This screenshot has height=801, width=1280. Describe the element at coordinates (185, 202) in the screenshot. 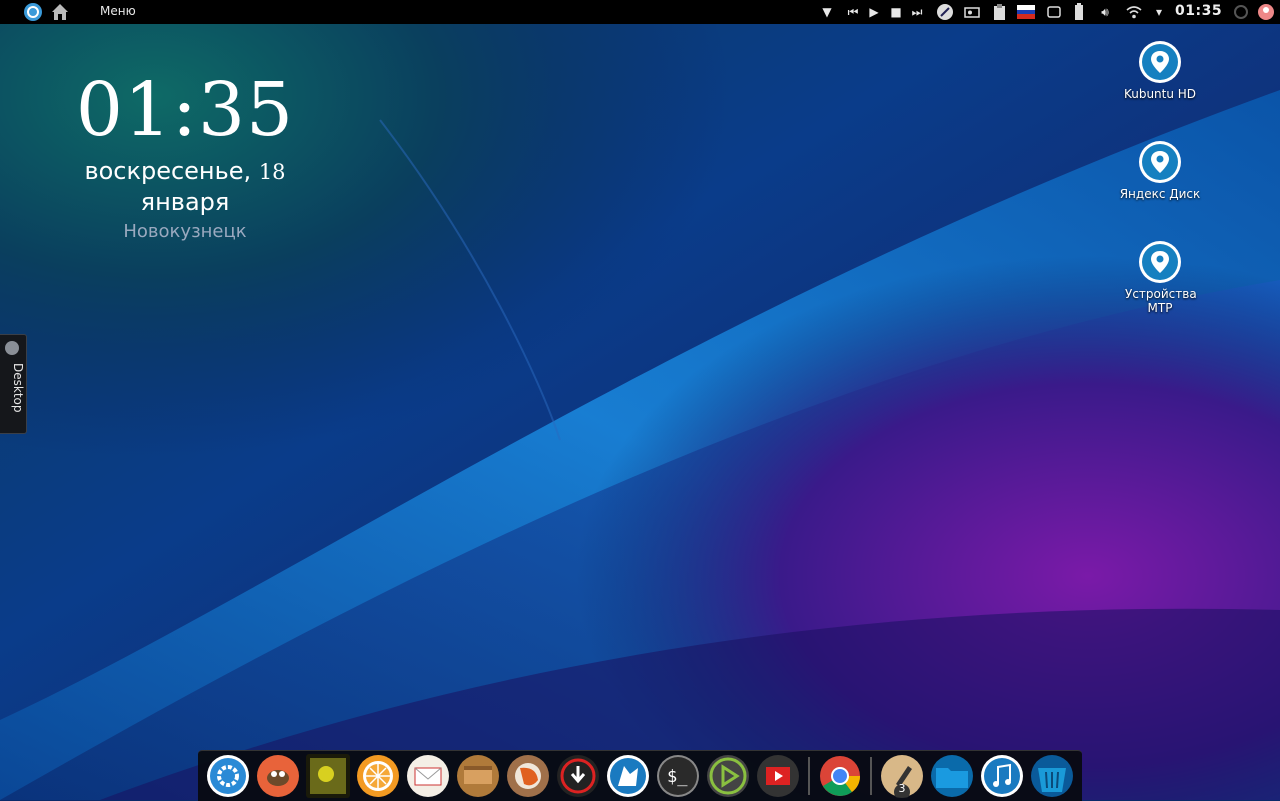

I see `clock-month: января` at that location.